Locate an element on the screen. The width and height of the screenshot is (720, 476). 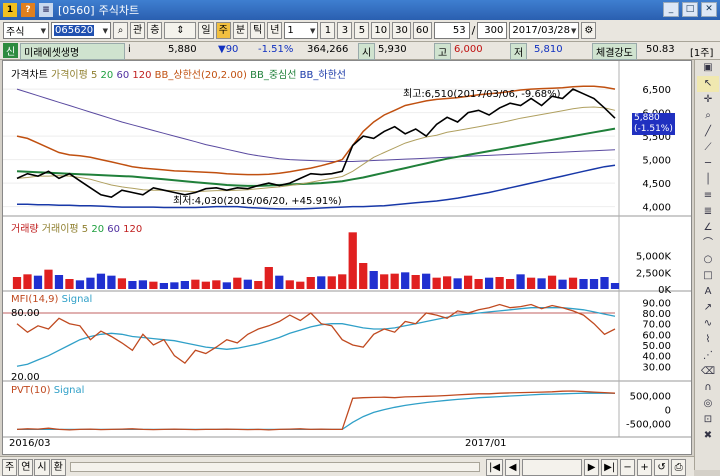
setting-icon: ⚙ is located at coordinates (589, 30).